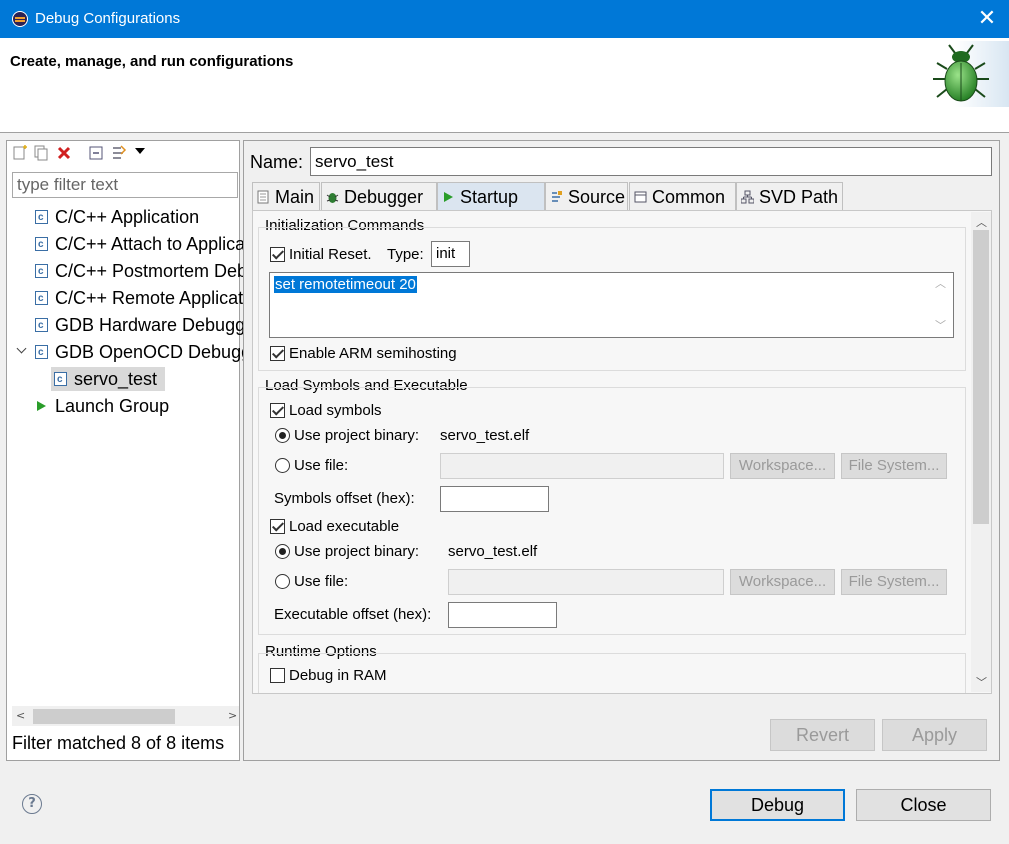  I want to click on tab-svd-path: SVD Path, so click(789, 196).